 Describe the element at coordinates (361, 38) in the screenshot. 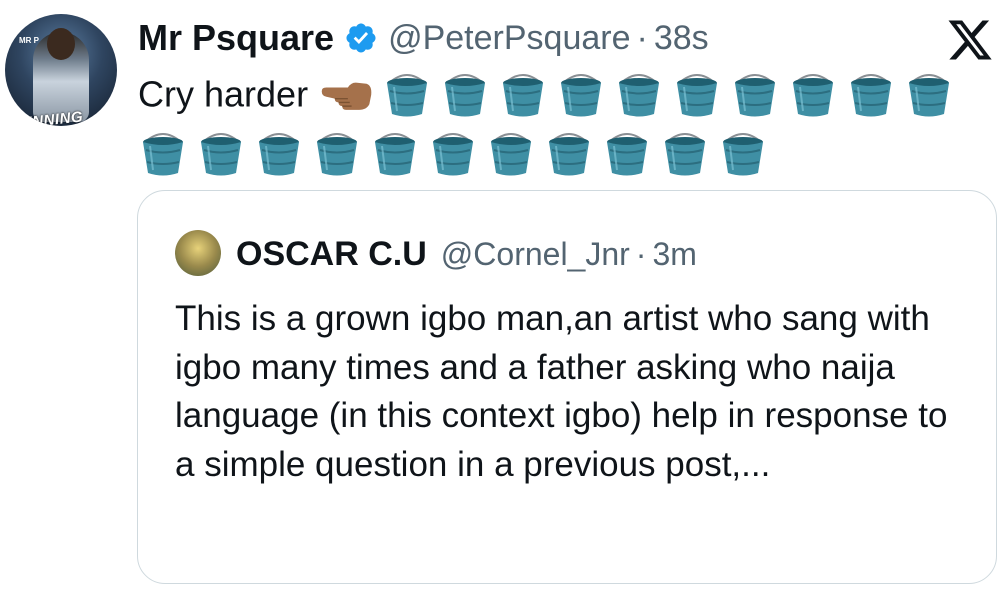

I see `verified-badge-icon` at that location.